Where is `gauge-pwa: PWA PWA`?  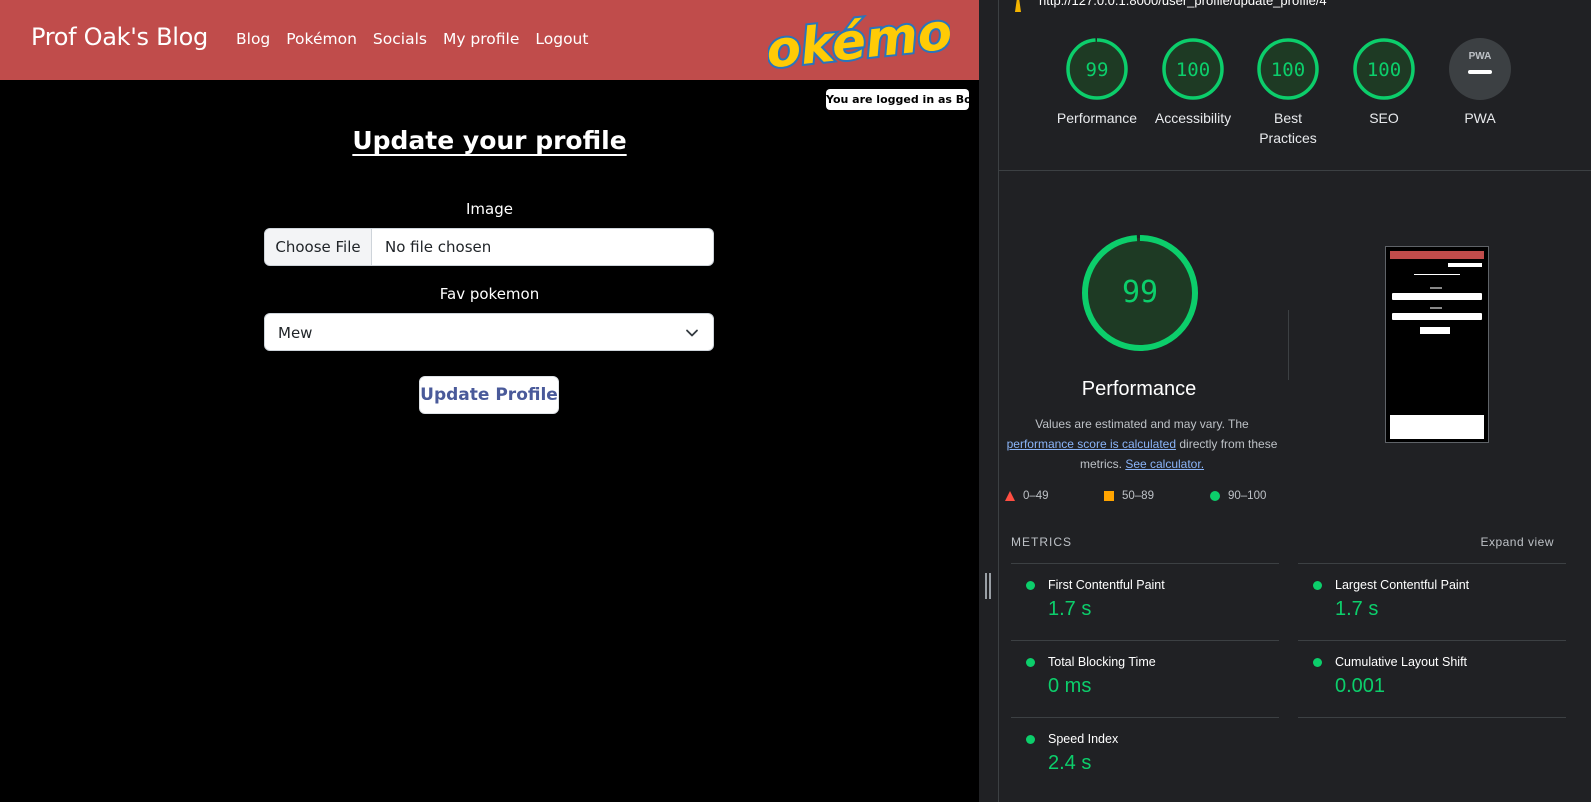 gauge-pwa: PWA PWA is located at coordinates (1480, 82).